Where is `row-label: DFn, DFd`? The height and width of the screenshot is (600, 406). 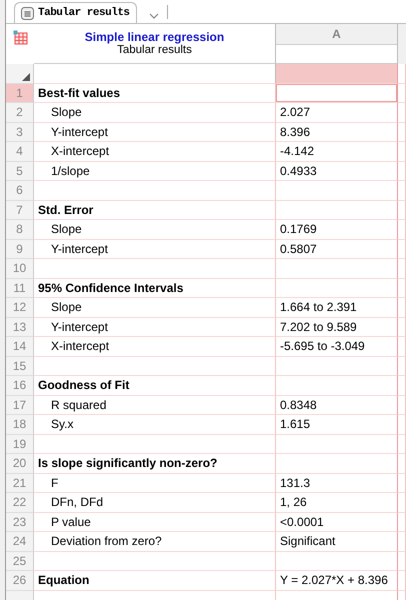 row-label: DFn, DFd is located at coordinates (155, 502).